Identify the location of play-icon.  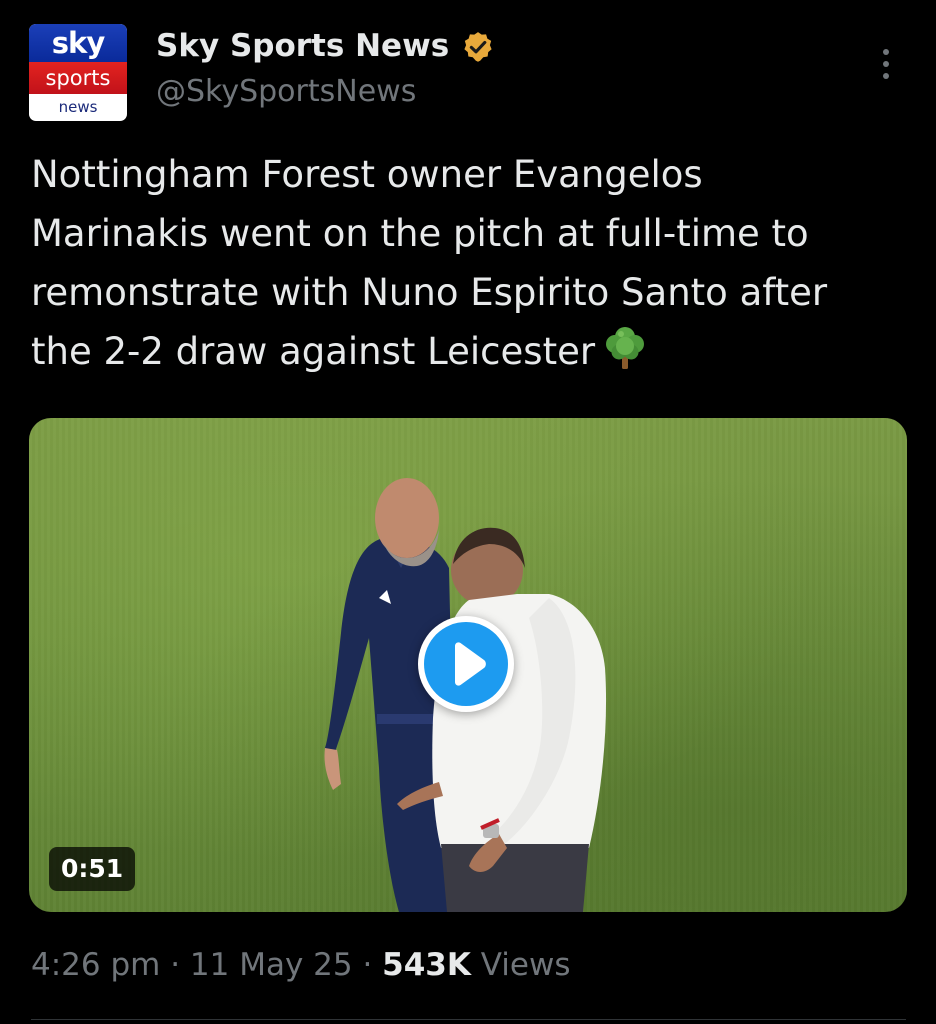
(470, 664).